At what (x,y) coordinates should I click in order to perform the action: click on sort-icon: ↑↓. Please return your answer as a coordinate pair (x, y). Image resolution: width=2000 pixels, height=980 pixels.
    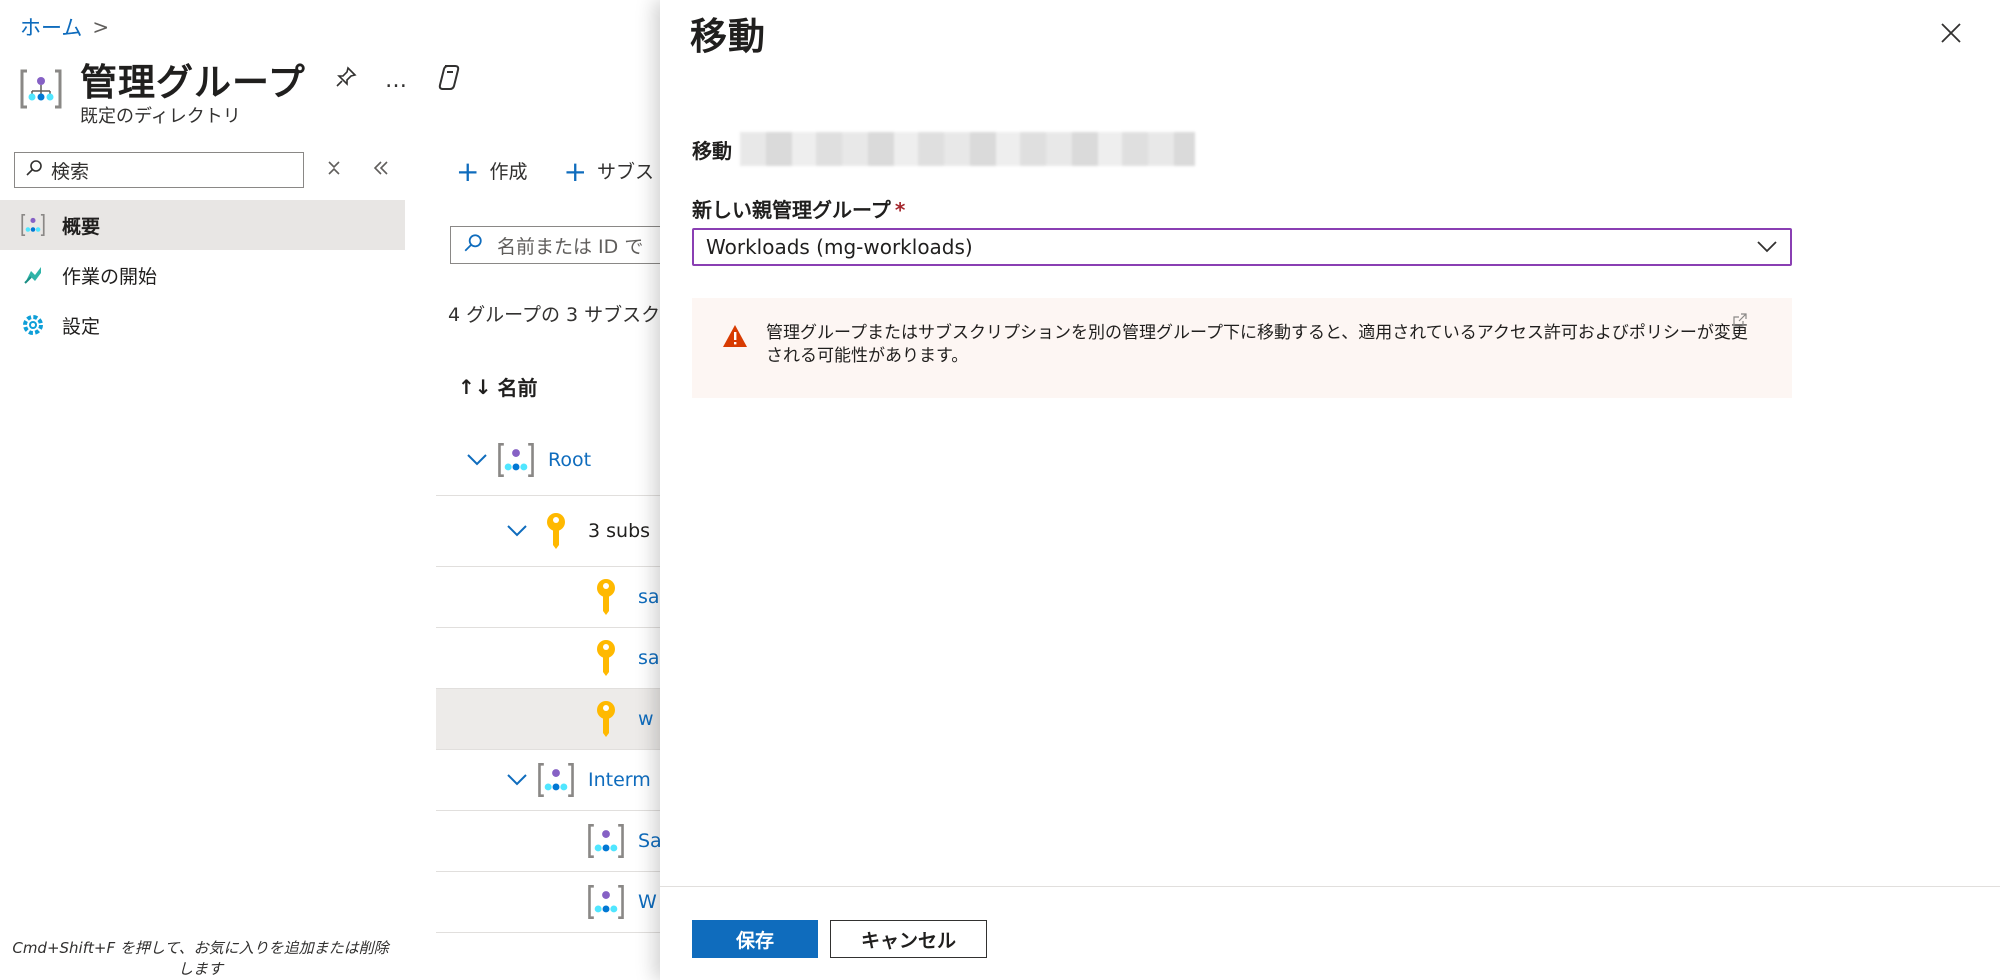
    Looking at the image, I should click on (475, 386).